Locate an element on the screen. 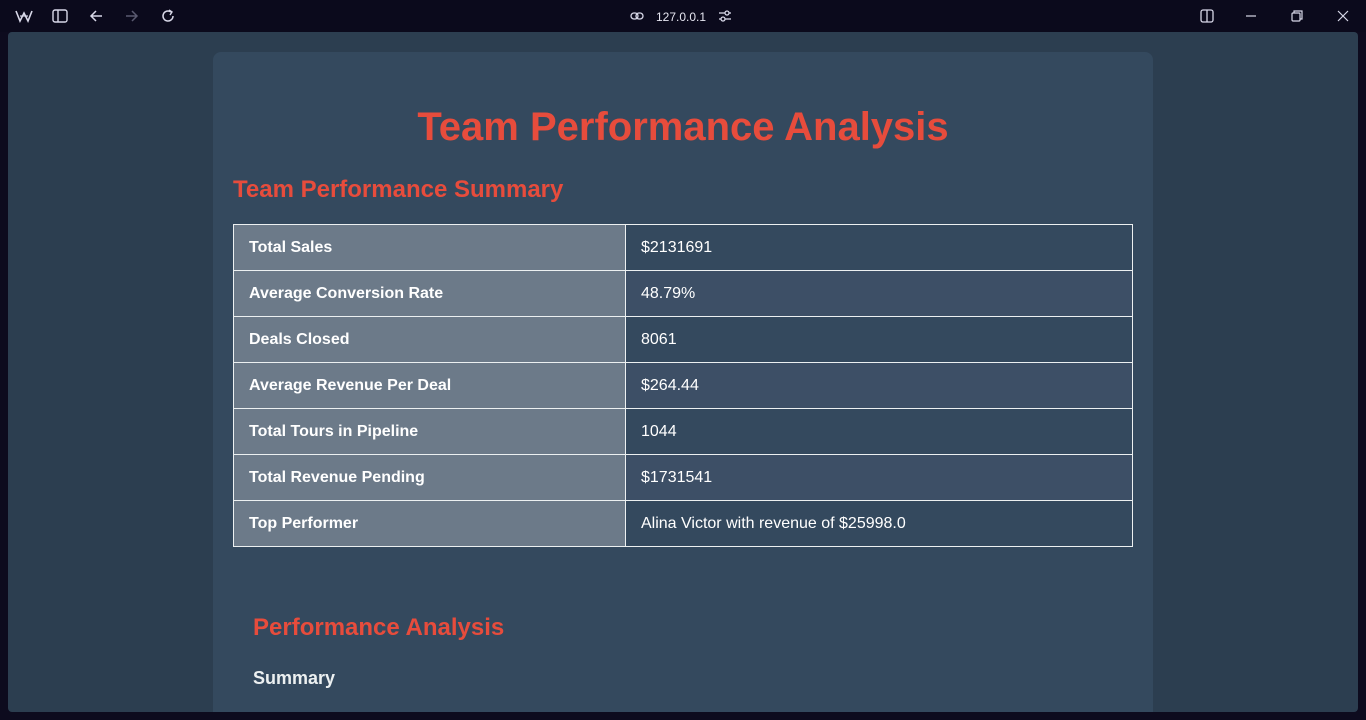 The width and height of the screenshot is (1366, 720). metric-value: 48.79% is located at coordinates (879, 293).